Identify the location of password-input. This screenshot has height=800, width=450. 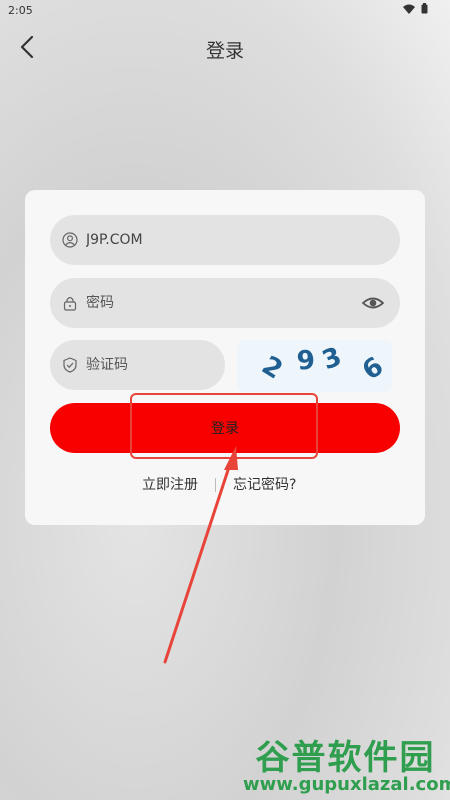
(242, 303).